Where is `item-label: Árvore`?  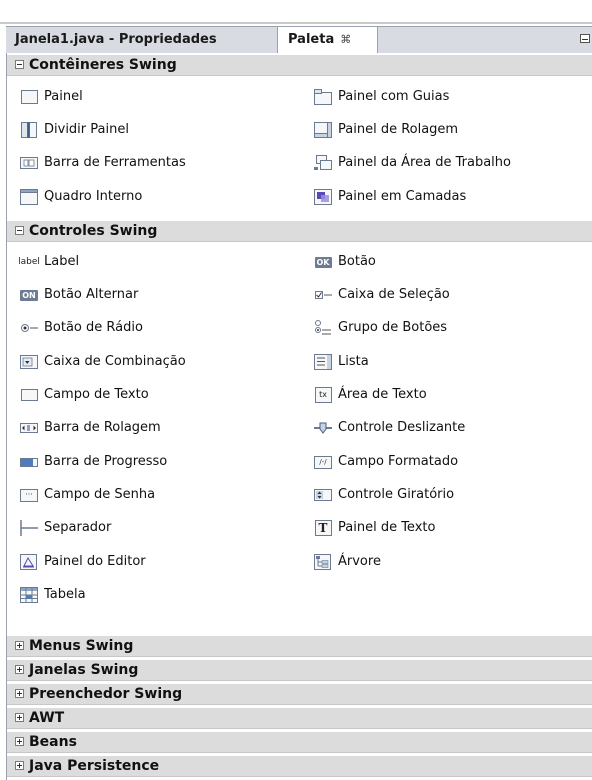
item-label: Árvore is located at coordinates (359, 561).